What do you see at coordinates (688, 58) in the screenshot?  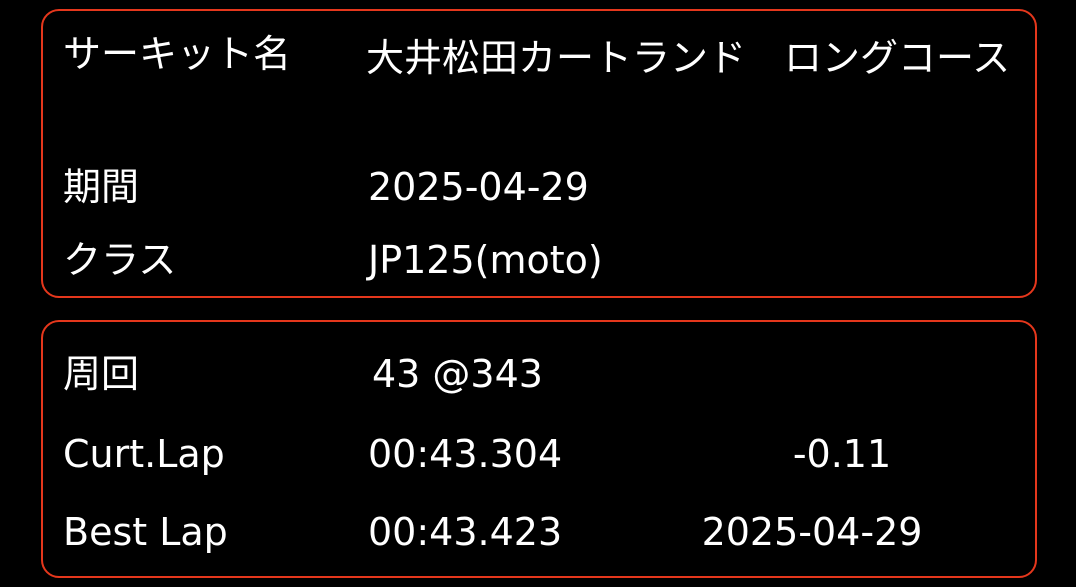 I see `circuit-name-value: 大井松田カートランド ロングコース` at bounding box center [688, 58].